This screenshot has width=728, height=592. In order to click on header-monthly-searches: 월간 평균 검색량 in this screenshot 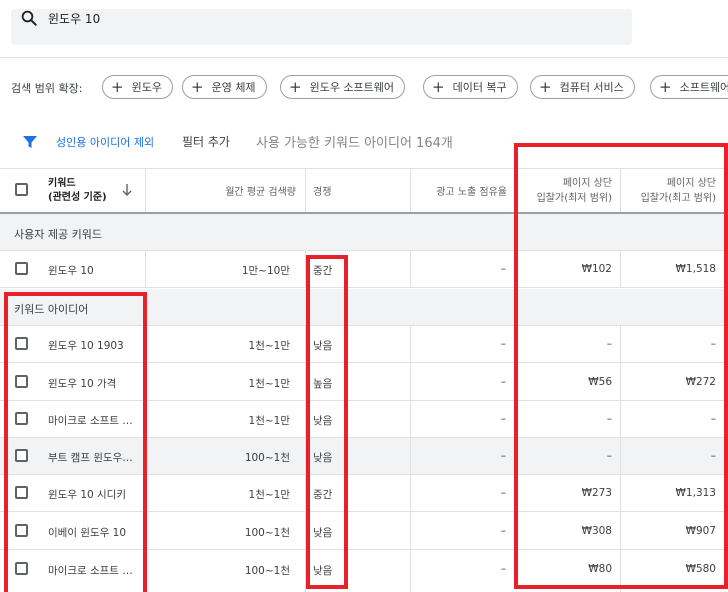, I will do `click(223, 190)`.